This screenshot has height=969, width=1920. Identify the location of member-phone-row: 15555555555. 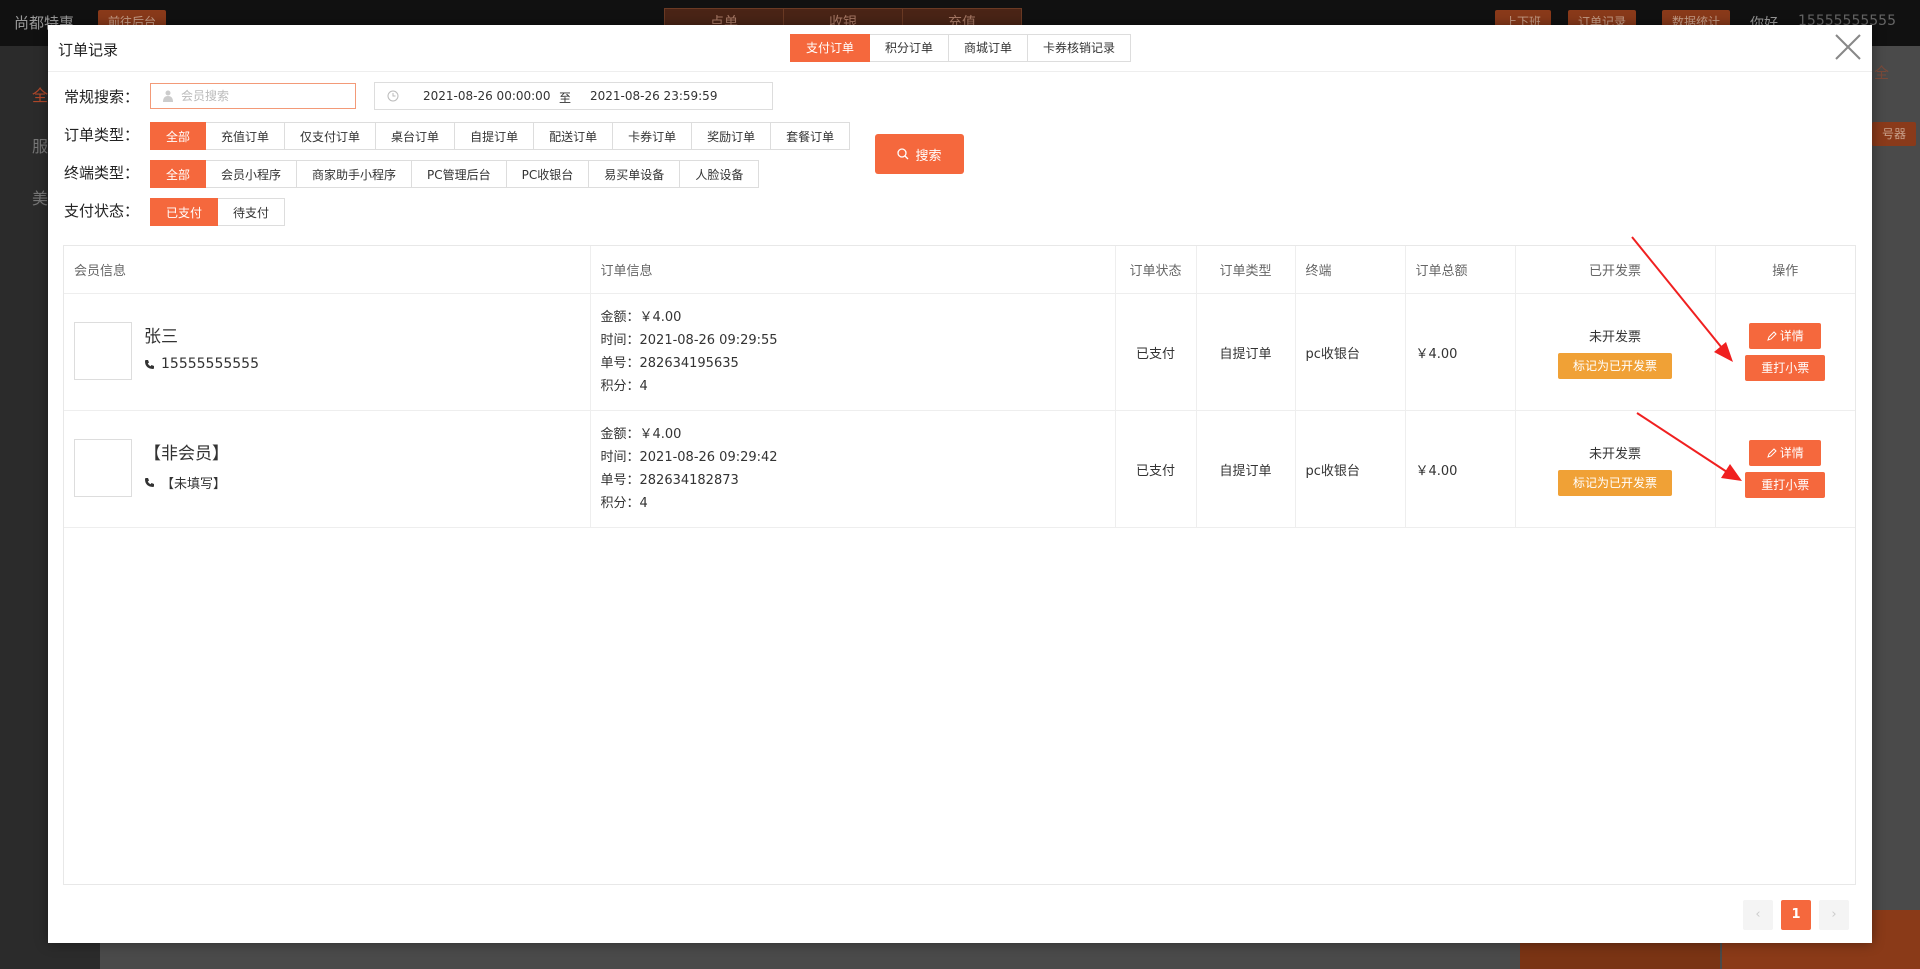
(201, 364).